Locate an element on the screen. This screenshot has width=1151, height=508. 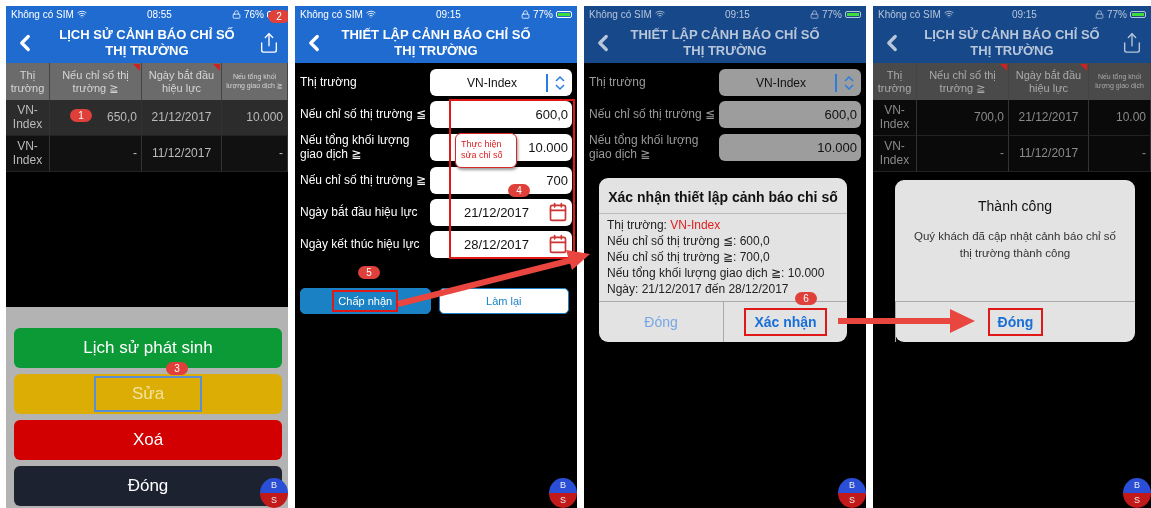
dialog-line: Nếu chỉ số thị trường ≦: 600,0 is located at coordinates (689, 241).